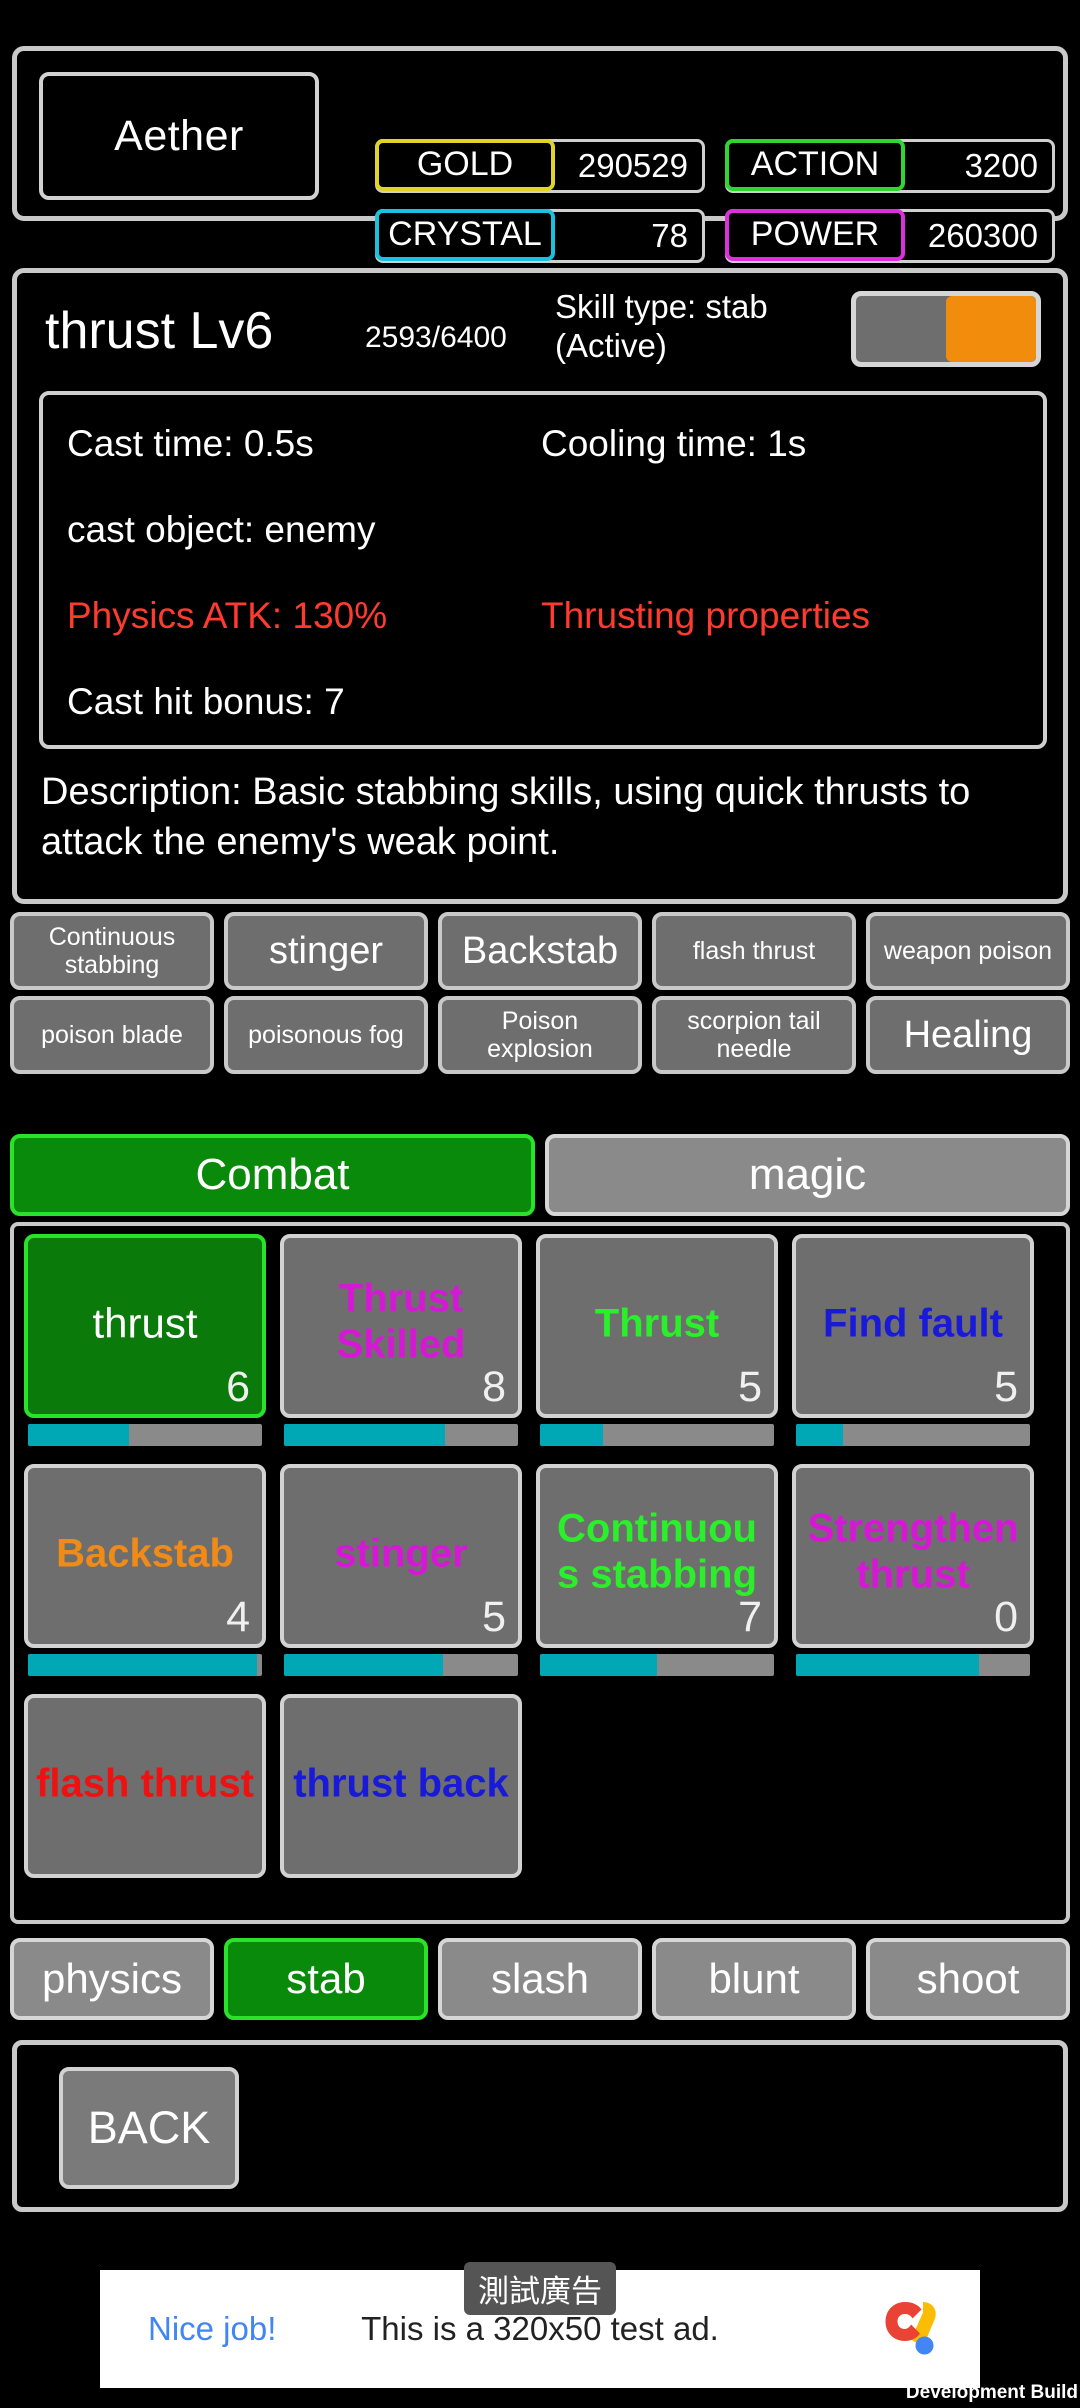 Image resolution: width=1080 pixels, height=2408 pixels. I want to click on related-skill-chip-r2-0: poison blade, so click(112, 1035).